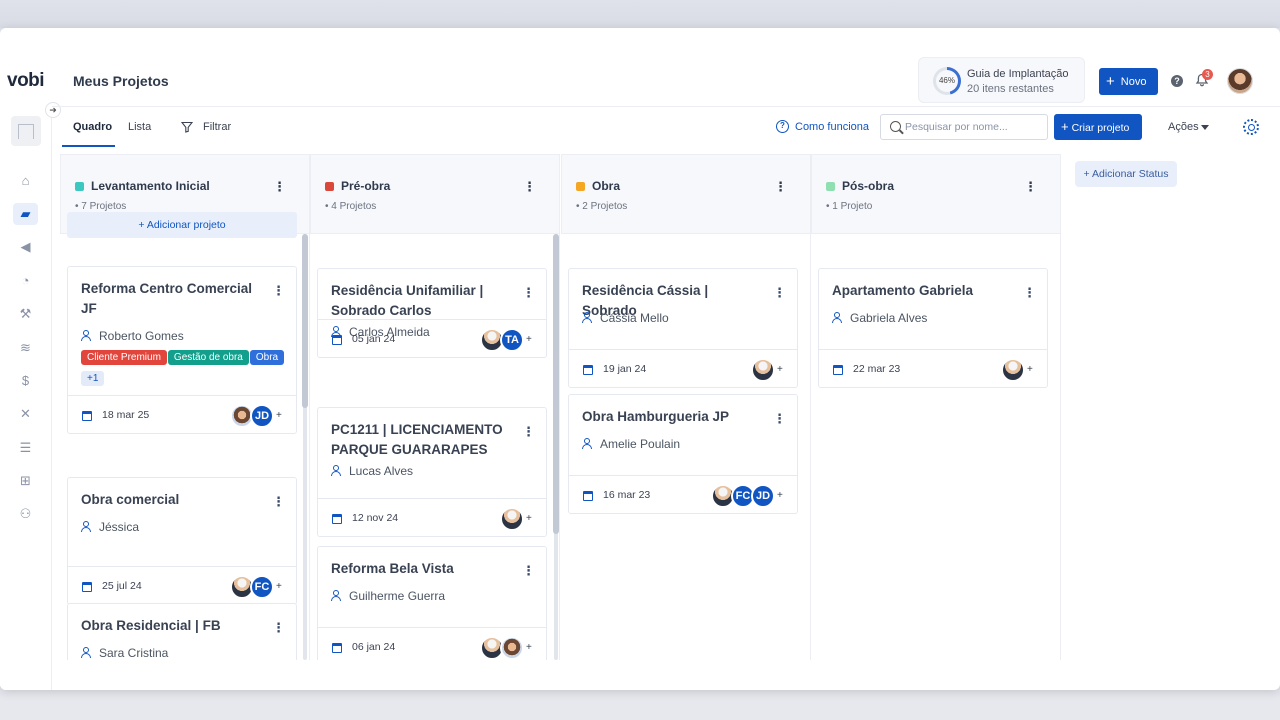  I want to click on tab-lista: Lista, so click(139, 127).